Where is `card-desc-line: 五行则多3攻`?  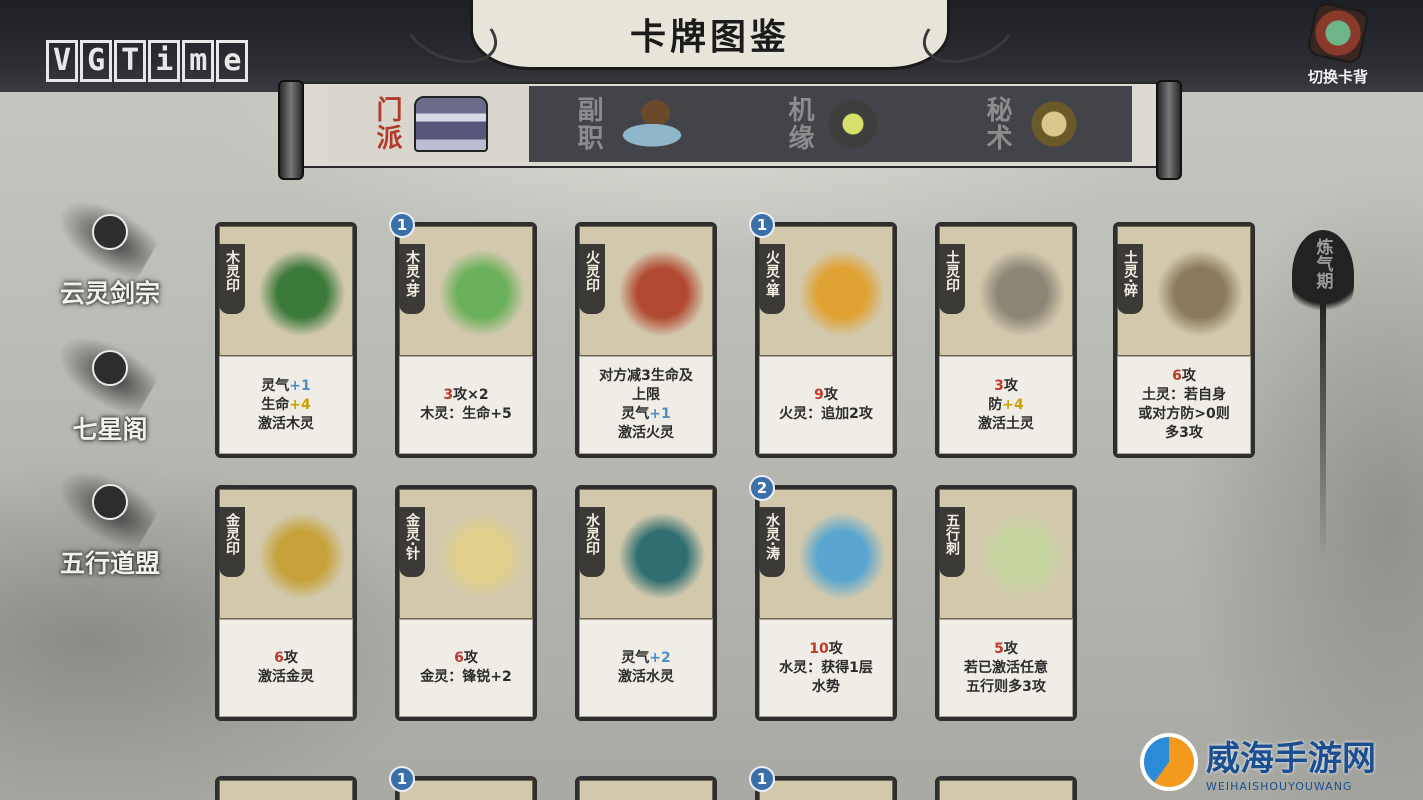 card-desc-line: 五行则多3攻 is located at coordinates (1006, 687).